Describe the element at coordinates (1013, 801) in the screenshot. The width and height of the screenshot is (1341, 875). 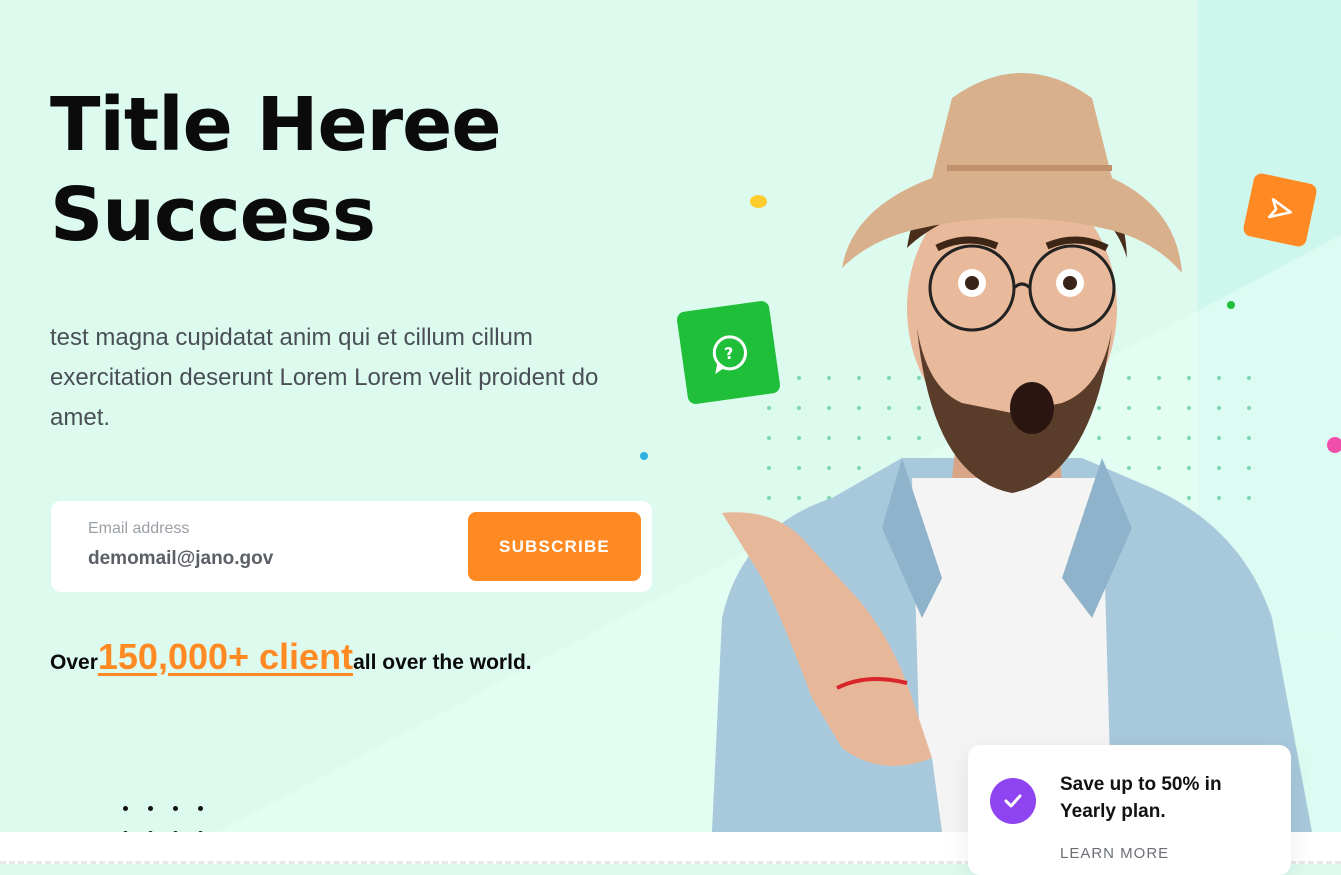
I see `check-icon` at that location.